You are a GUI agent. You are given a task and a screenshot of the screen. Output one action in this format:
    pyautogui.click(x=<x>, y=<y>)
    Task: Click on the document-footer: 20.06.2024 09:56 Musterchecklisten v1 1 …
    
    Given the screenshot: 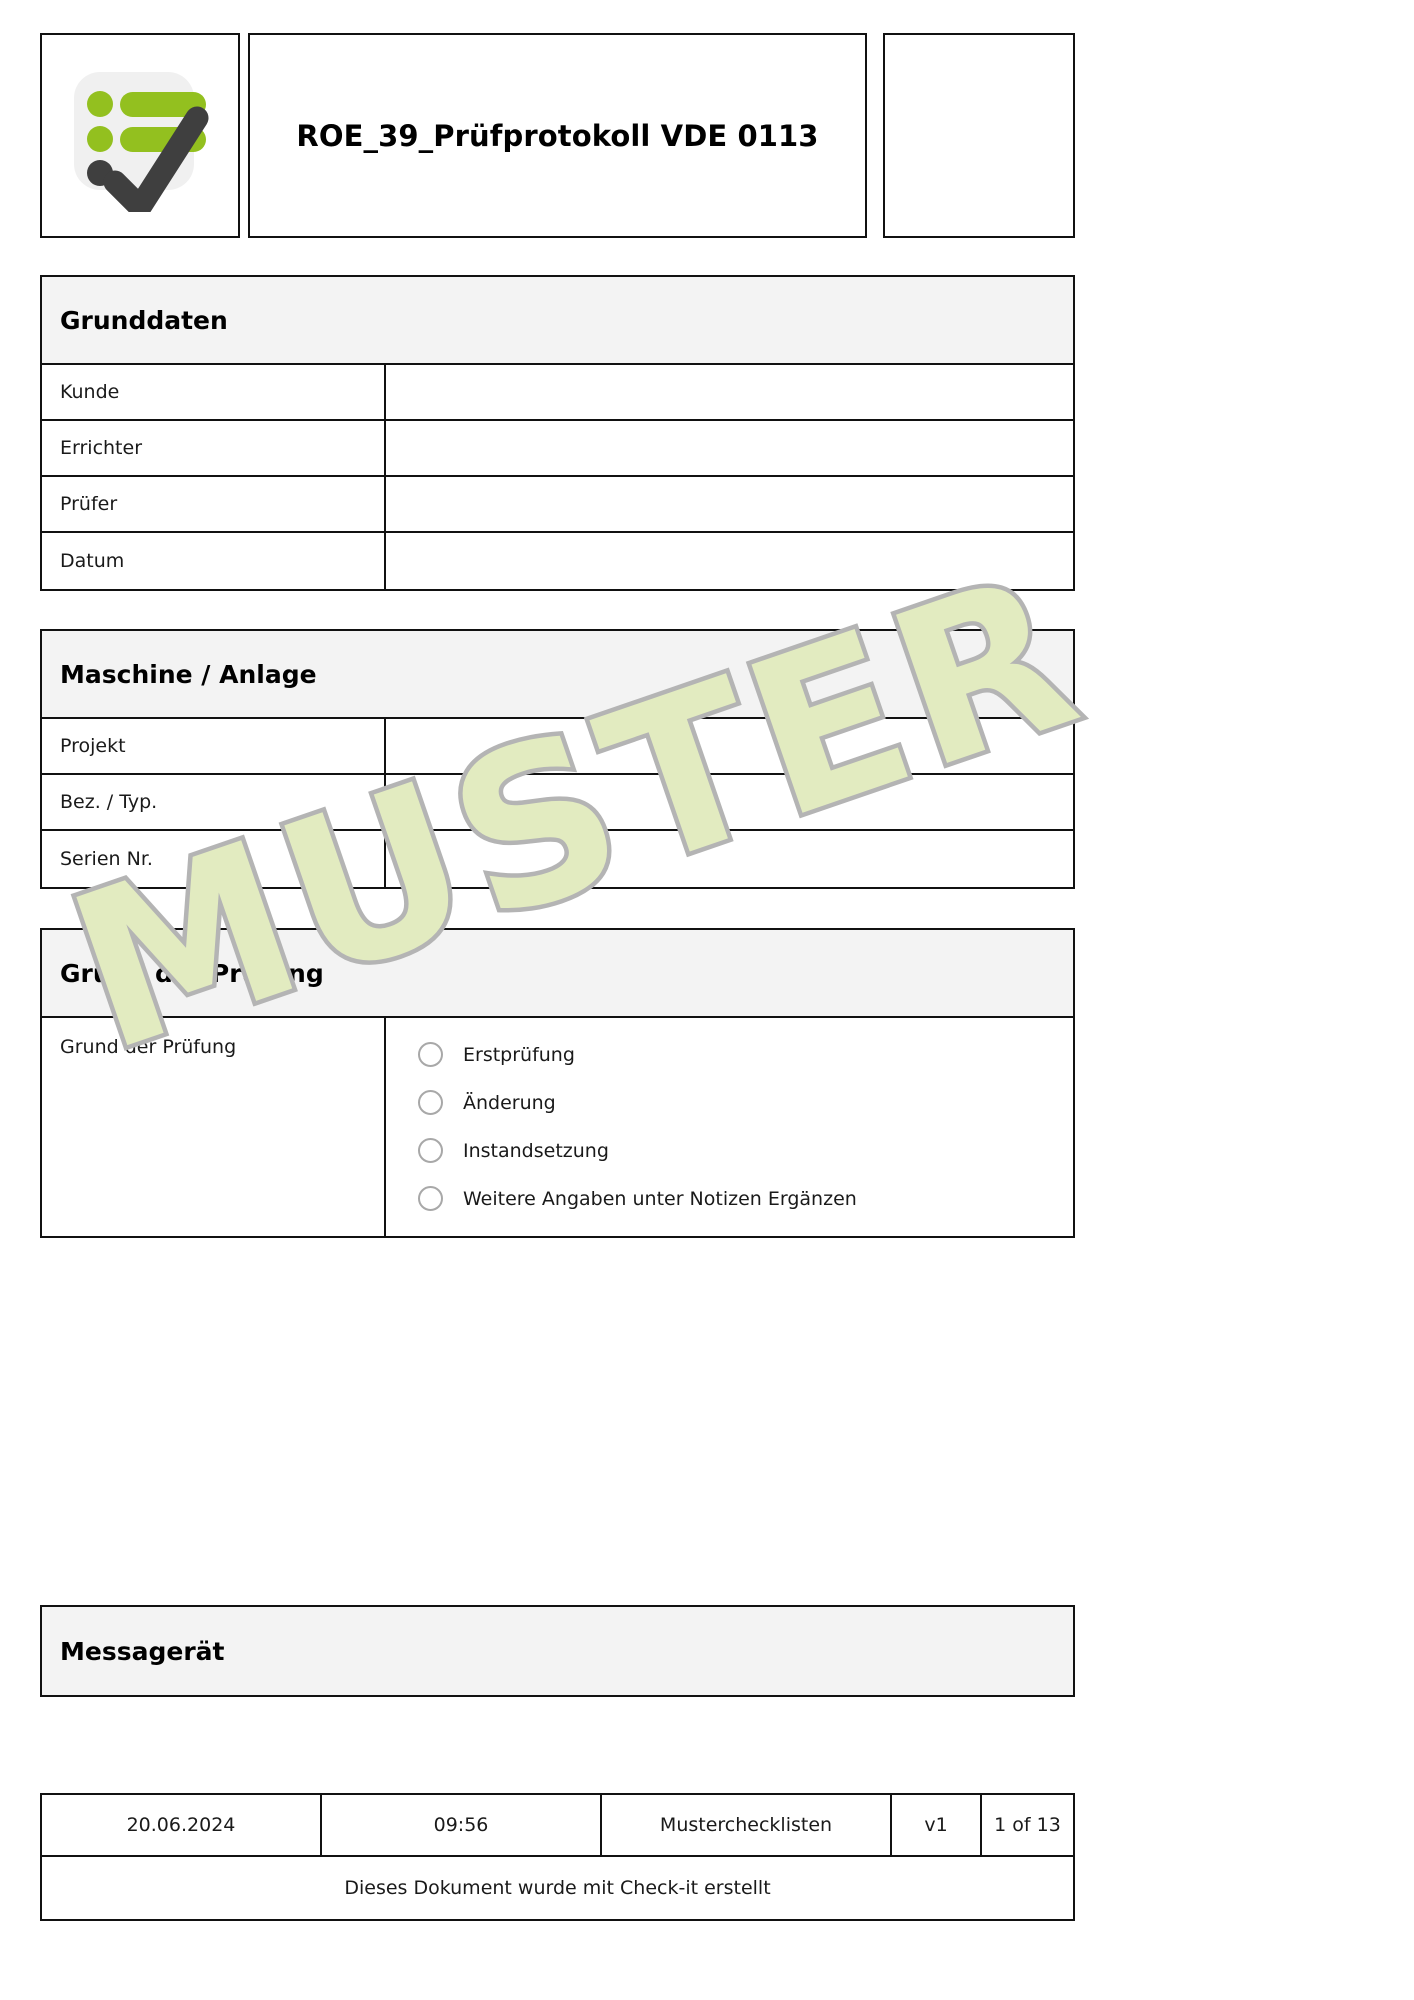 What is the action you would take?
    pyautogui.click(x=557, y=1857)
    